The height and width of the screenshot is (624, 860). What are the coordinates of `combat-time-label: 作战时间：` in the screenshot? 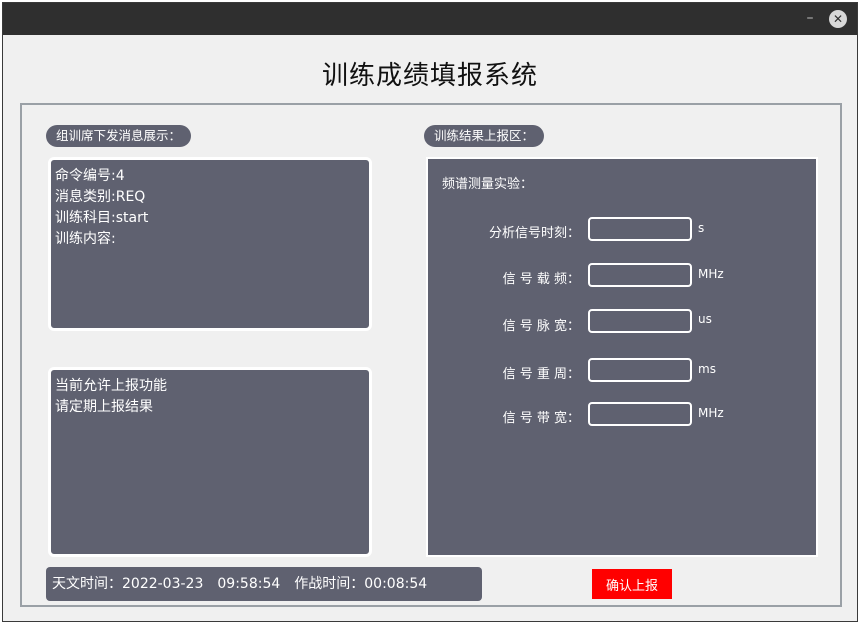 It's located at (329, 584).